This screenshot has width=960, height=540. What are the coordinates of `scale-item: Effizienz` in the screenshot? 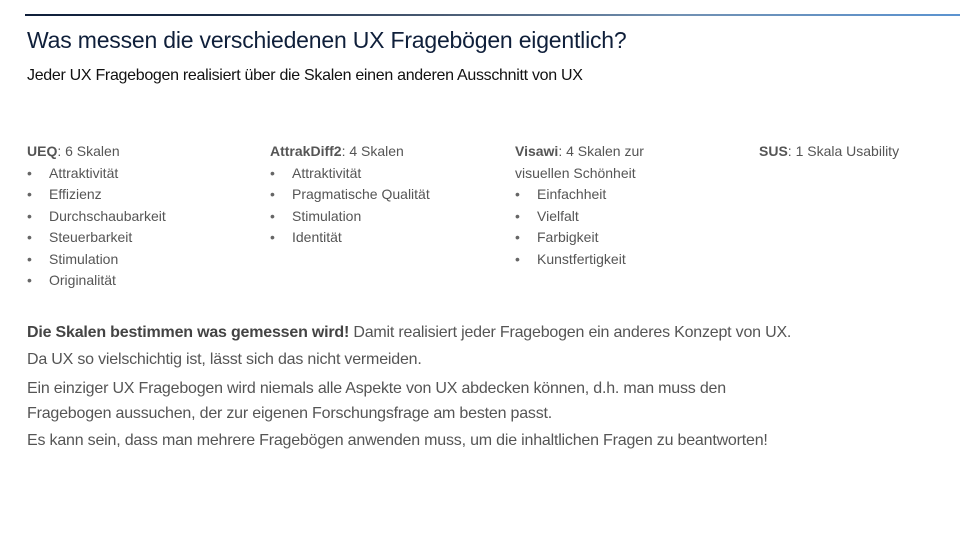 It's located at (96, 195).